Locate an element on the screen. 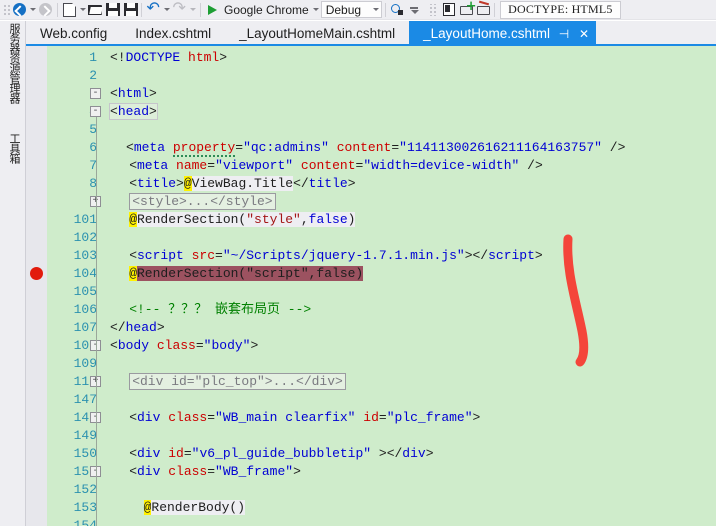 The width and height of the screenshot is (716, 526). navigate-back-icon is located at coordinates (19, 9).